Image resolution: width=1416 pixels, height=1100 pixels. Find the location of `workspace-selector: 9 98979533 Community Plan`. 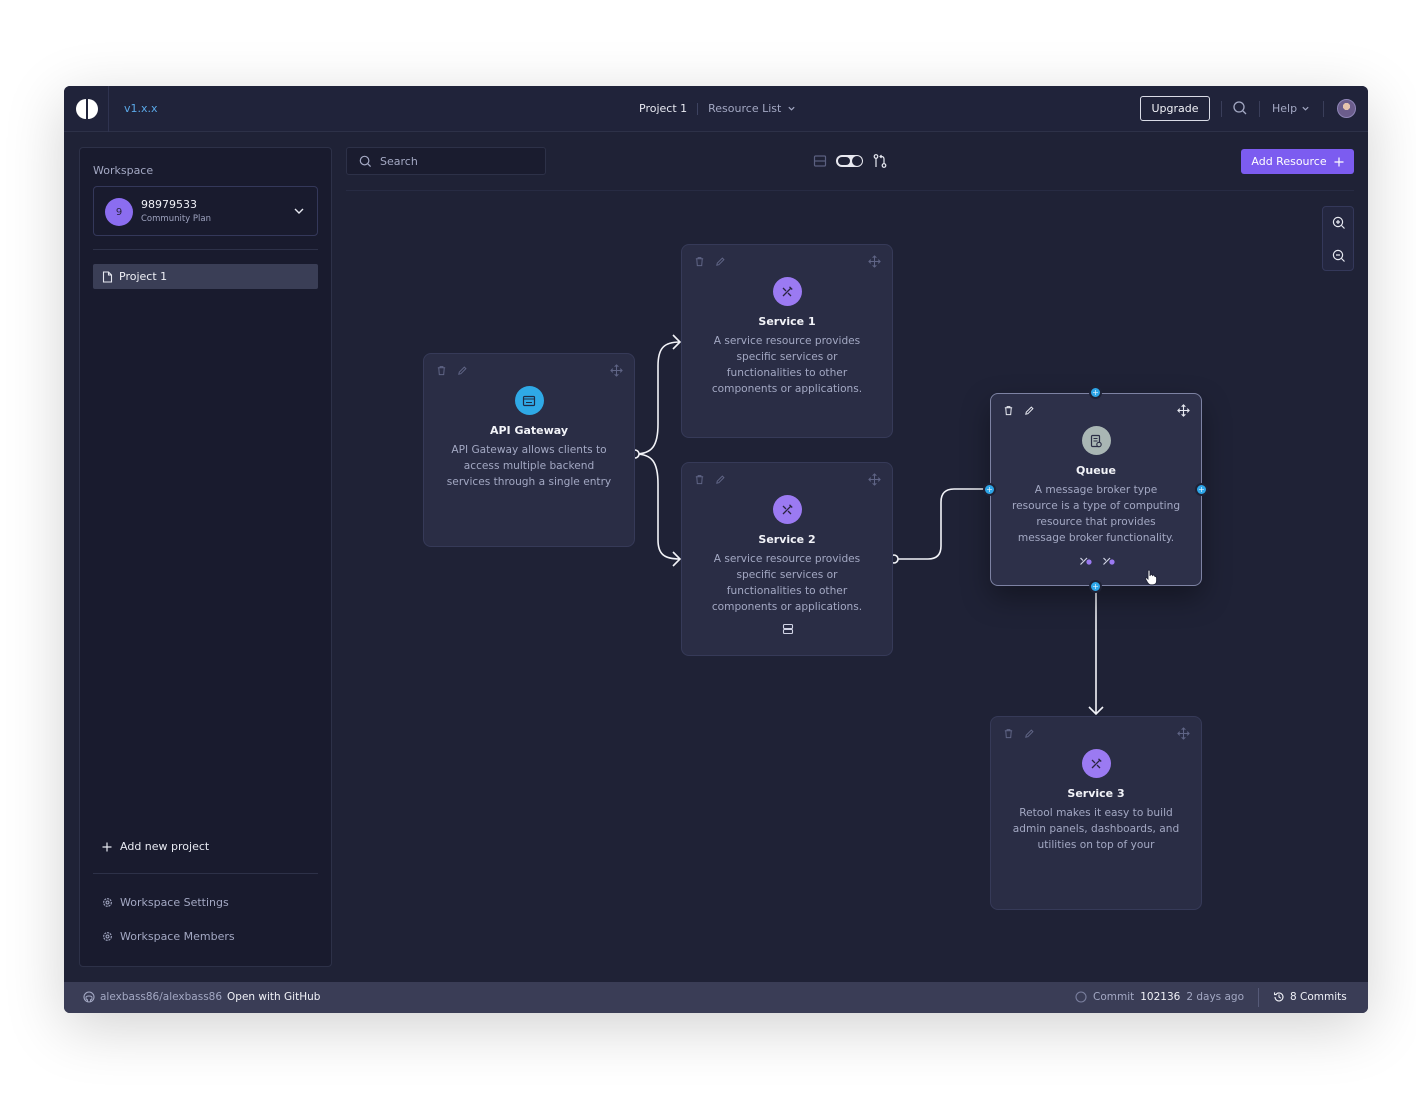

workspace-selector: 9 98979533 Community Plan is located at coordinates (205, 211).